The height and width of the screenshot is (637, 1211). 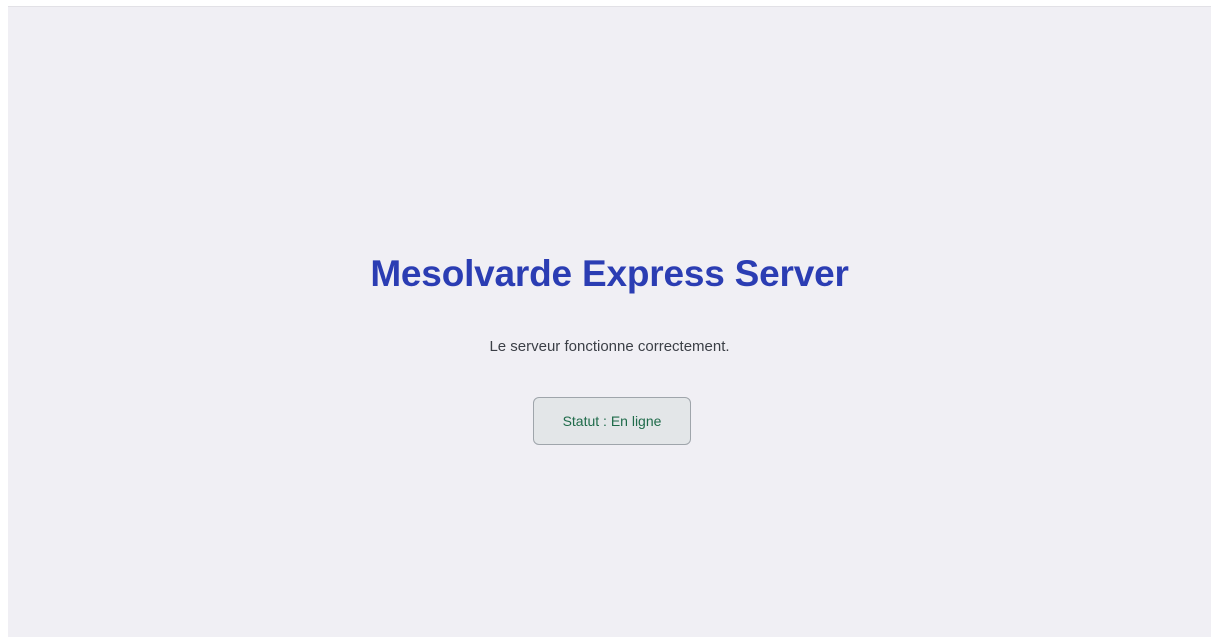 What do you see at coordinates (609, 273) in the screenshot?
I see `page-title: Mesolvarde Express Server` at bounding box center [609, 273].